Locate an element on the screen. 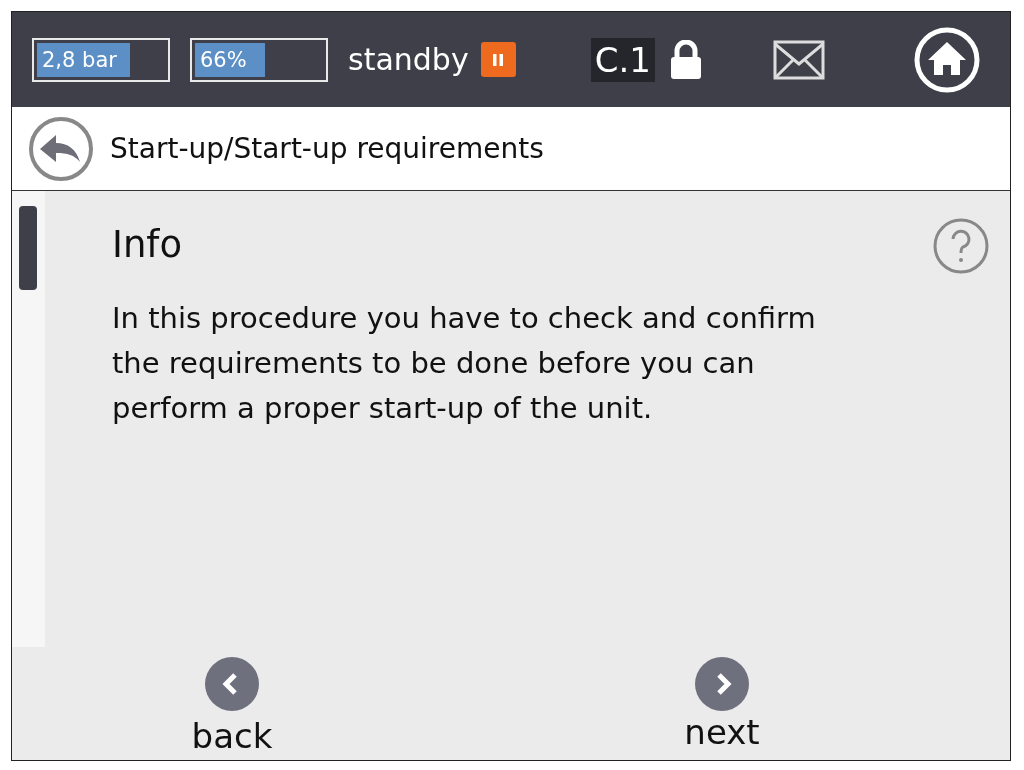  home-button is located at coordinates (947, 59).